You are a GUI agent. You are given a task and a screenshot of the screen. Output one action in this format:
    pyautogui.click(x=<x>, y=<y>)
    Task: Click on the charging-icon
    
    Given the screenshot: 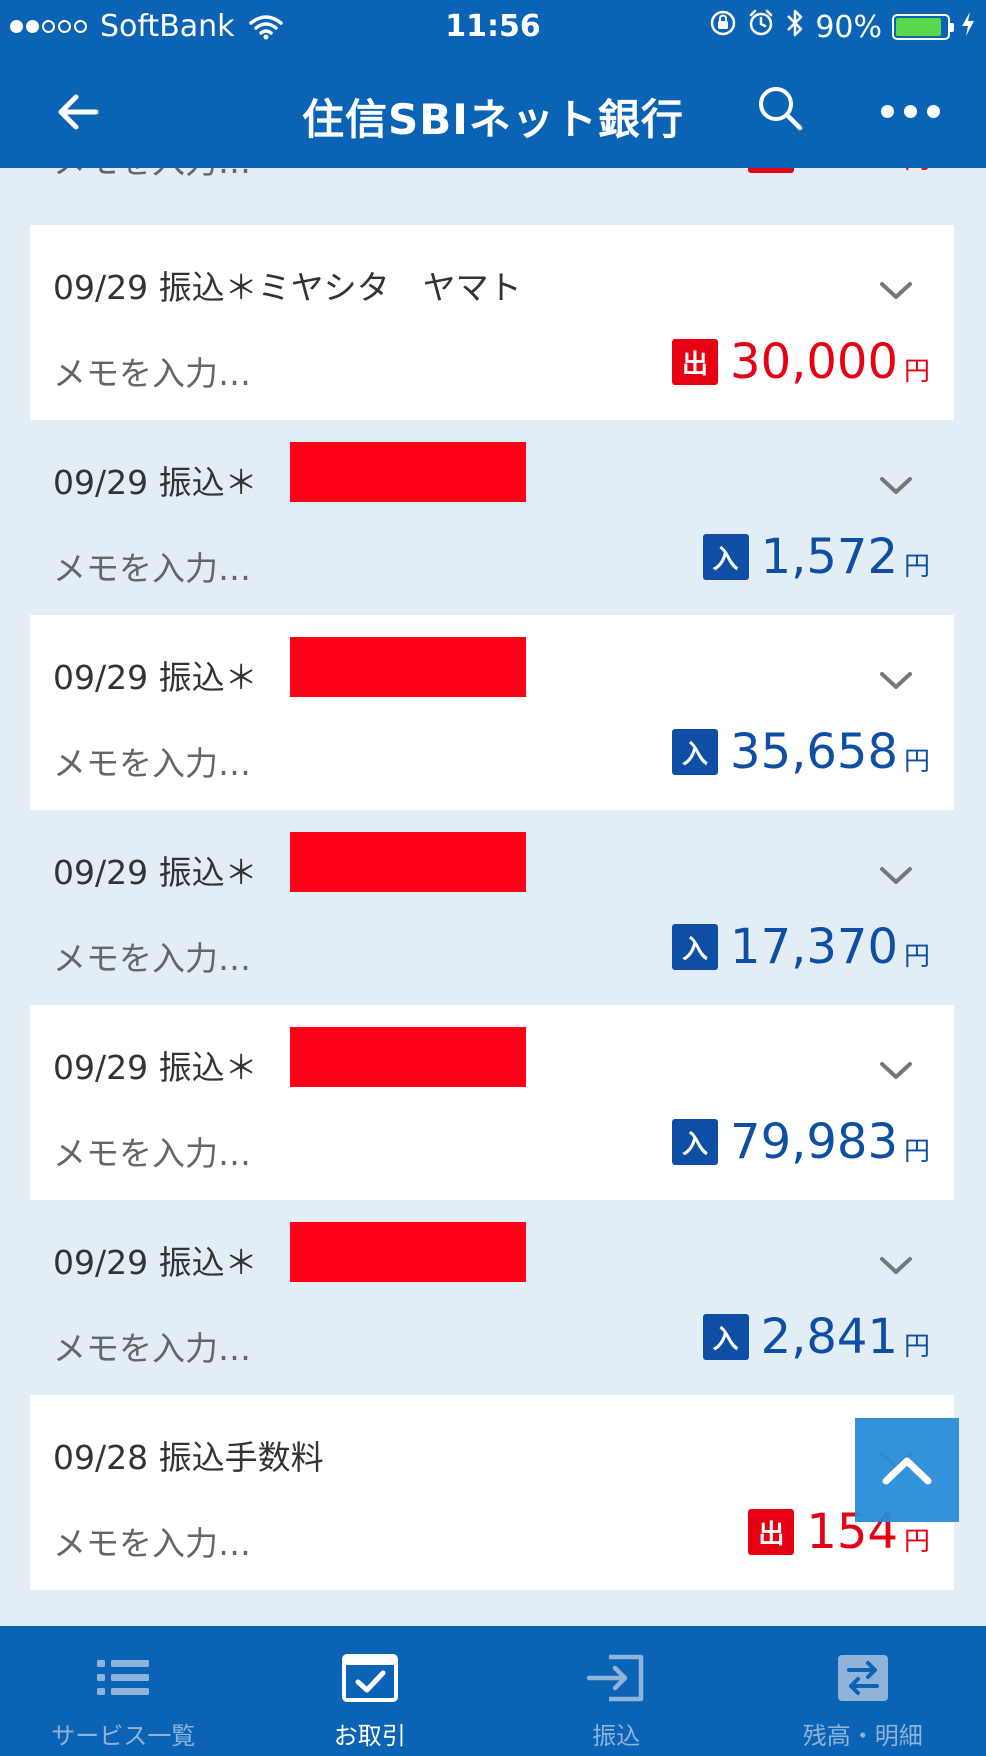 What is the action you would take?
    pyautogui.click(x=968, y=27)
    